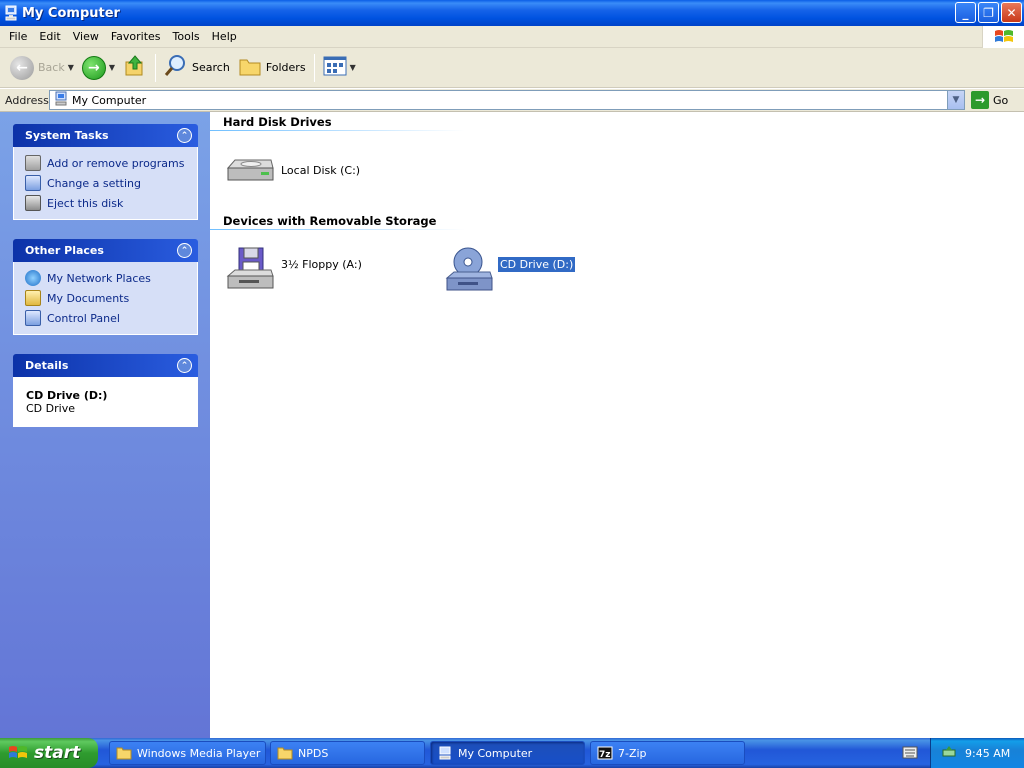  I want to click on maximize-button: ❐, so click(988, 12).